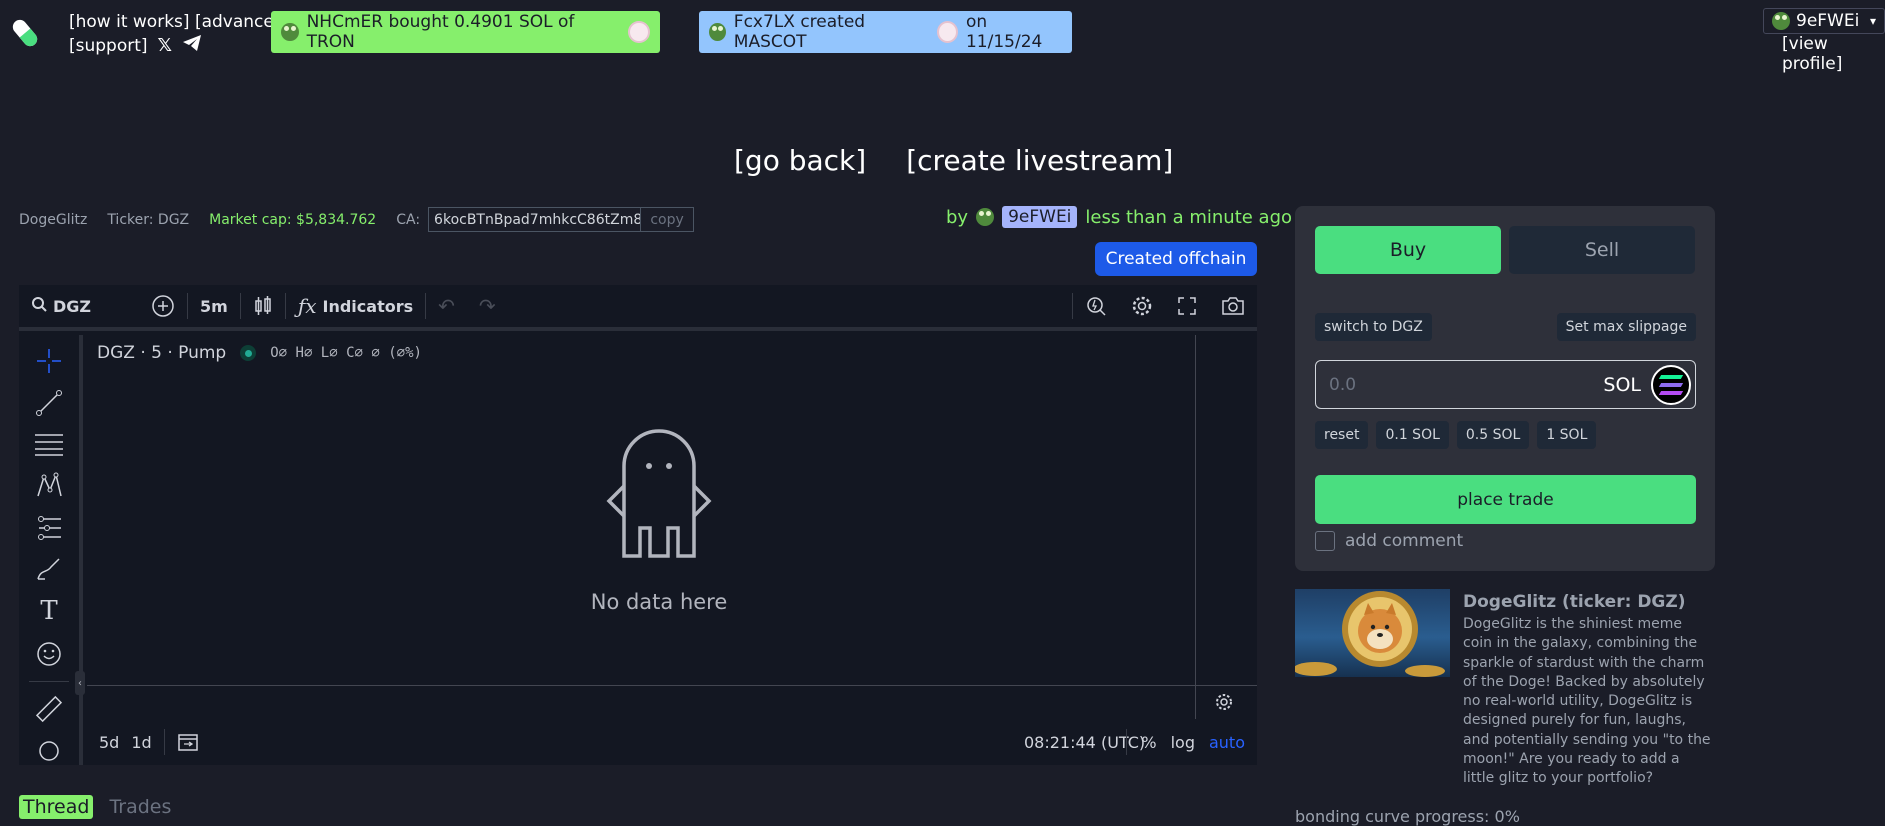  I want to click on amount-0-1-sol-button: 0.1 SOL, so click(1412, 435).